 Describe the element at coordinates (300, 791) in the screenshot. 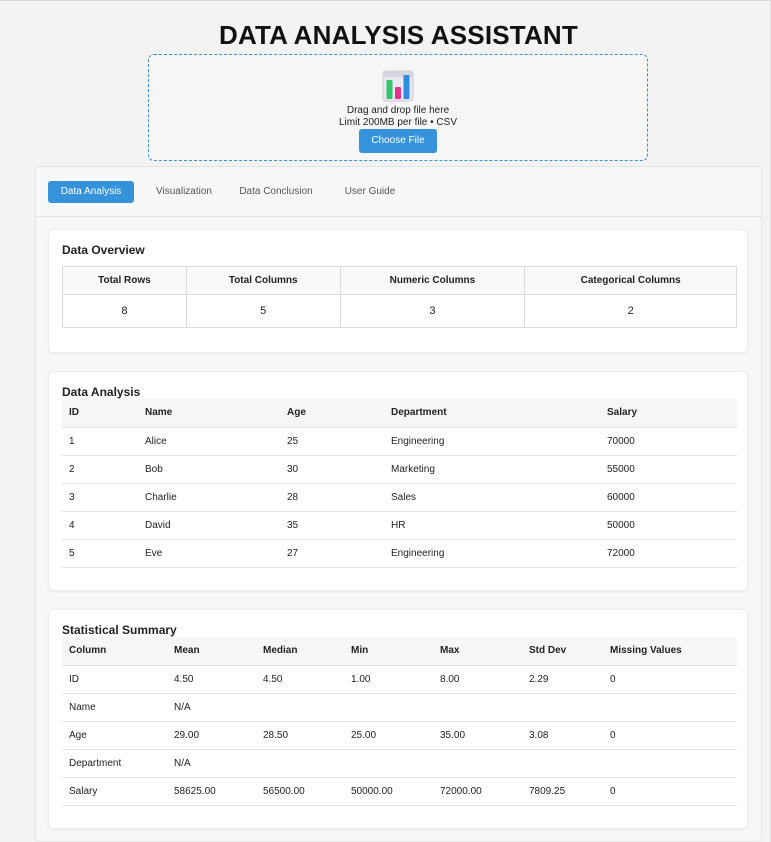

I see `table-cell: 56500.00` at that location.